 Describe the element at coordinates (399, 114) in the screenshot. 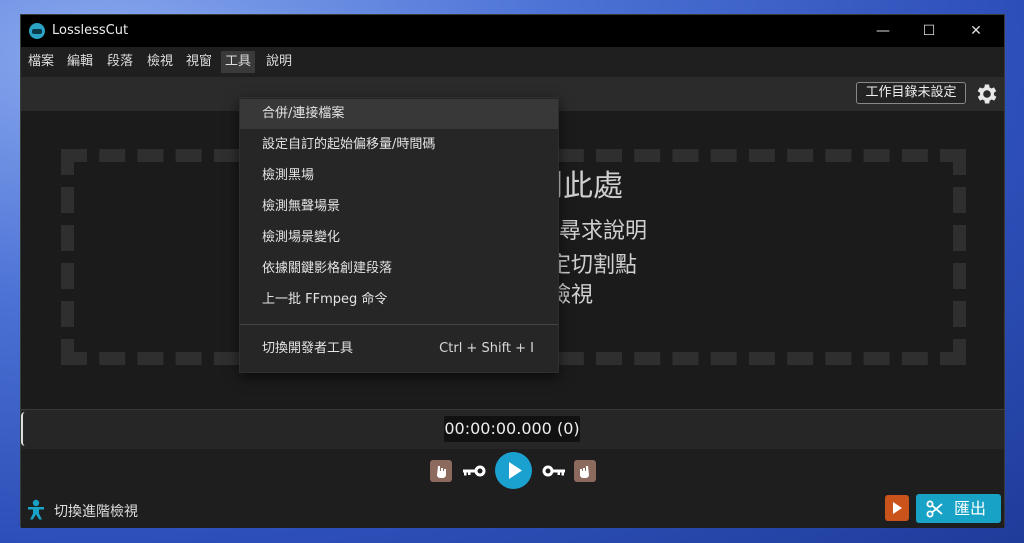

I see `menu-item-merge-files: 合併/連接檔案` at that location.